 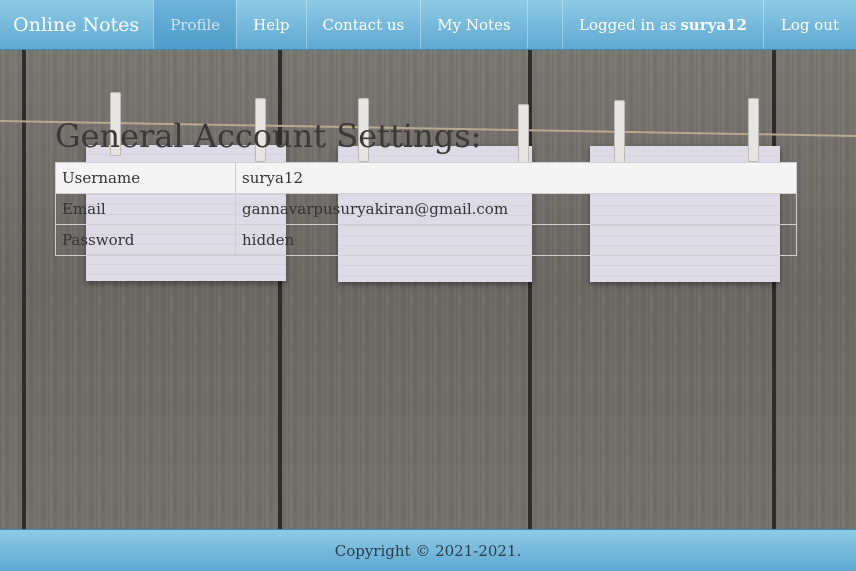 What do you see at coordinates (76, 24) in the screenshot?
I see `brand-logo: Online Notes` at bounding box center [76, 24].